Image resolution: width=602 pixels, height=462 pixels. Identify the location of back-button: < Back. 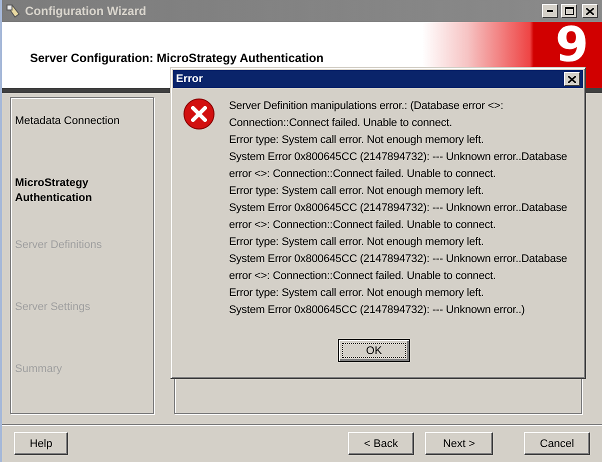
(381, 443).